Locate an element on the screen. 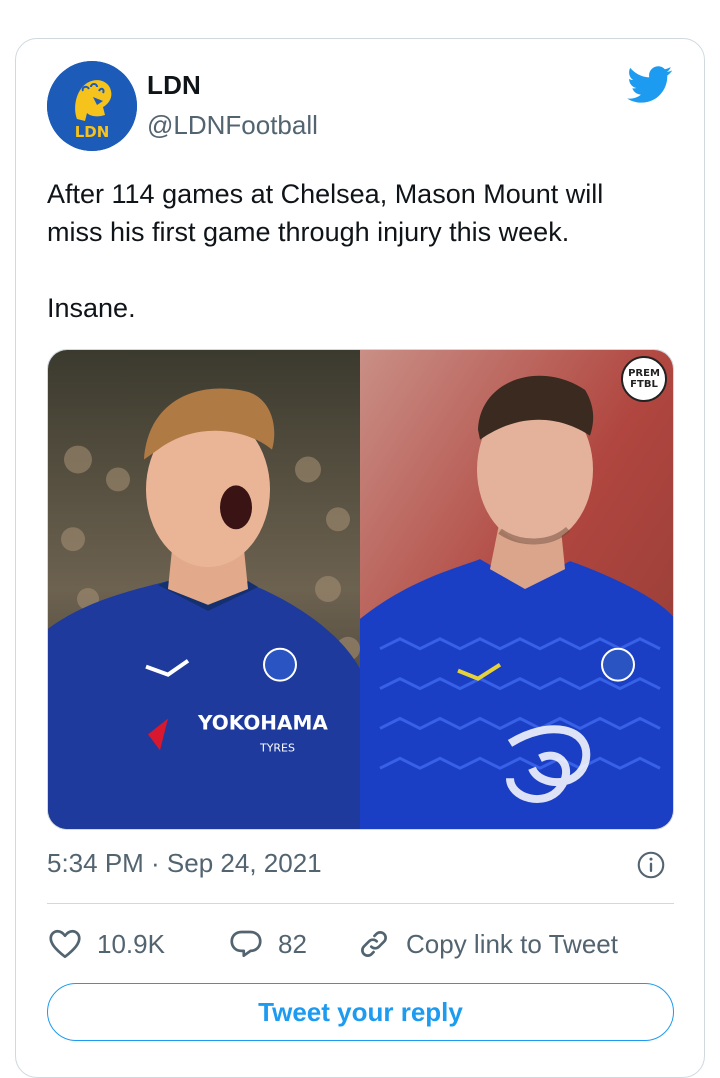  tweet-your-reply-button: Tweet your reply is located at coordinates (360, 1012).